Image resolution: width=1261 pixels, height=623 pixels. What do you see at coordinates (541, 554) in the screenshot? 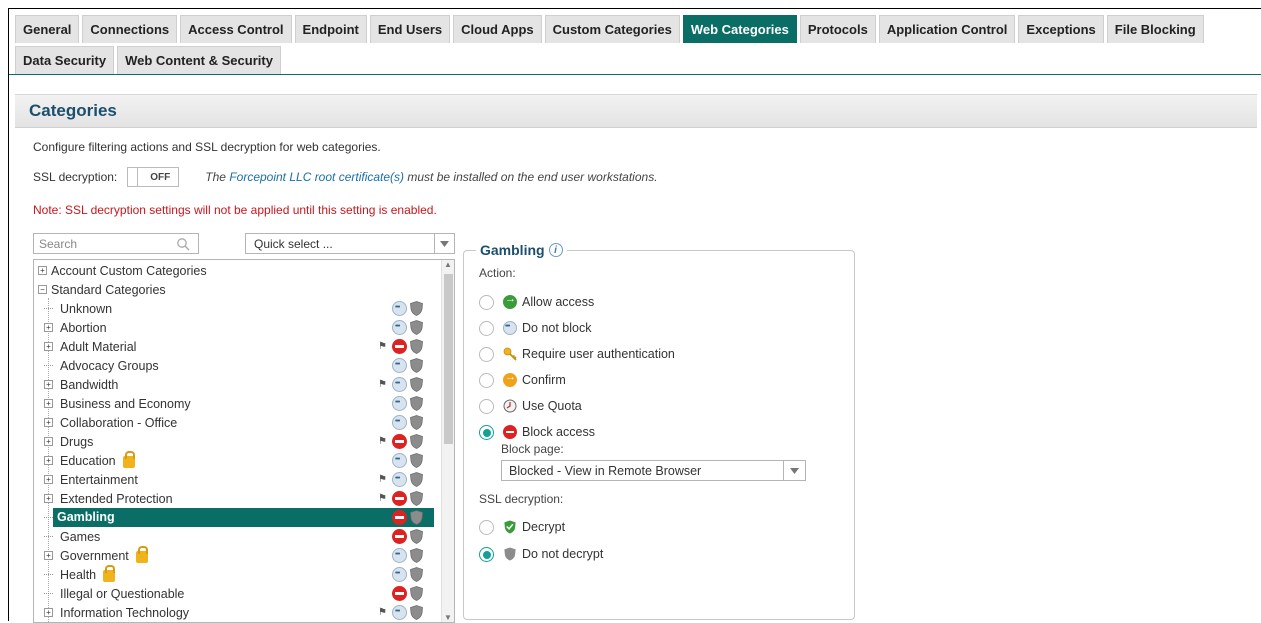
I see `ssl-option-do-not-decrypt: Do not decrypt` at bounding box center [541, 554].